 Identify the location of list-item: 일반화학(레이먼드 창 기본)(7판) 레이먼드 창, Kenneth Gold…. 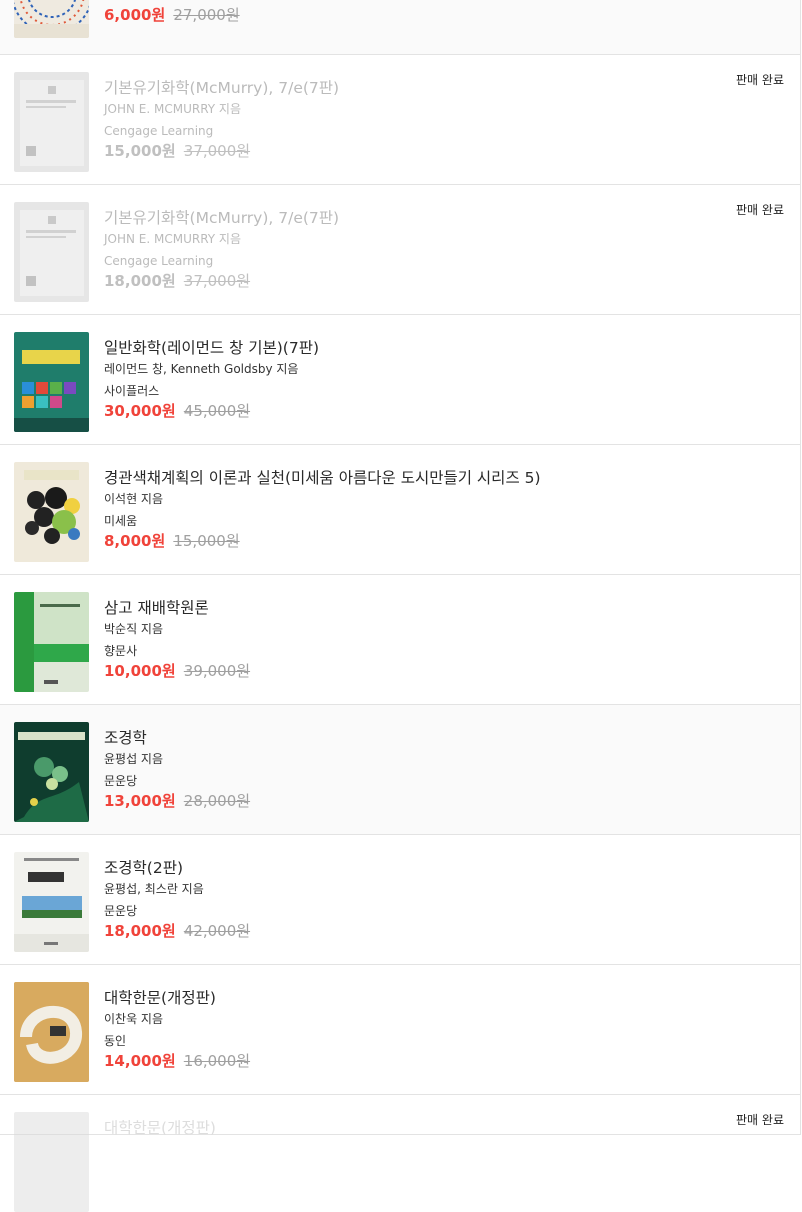
(400, 380).